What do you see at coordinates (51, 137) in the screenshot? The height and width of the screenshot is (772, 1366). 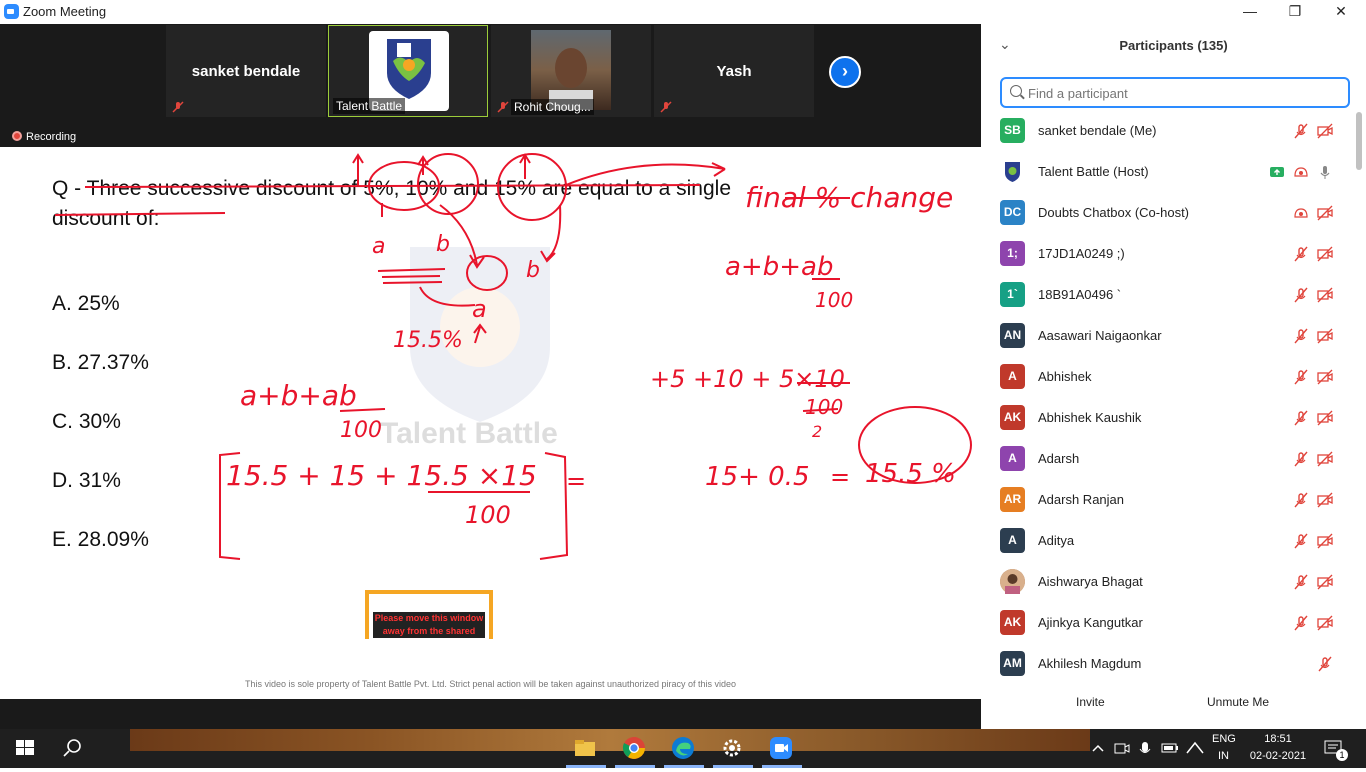 I see `recording-label: Recording` at bounding box center [51, 137].